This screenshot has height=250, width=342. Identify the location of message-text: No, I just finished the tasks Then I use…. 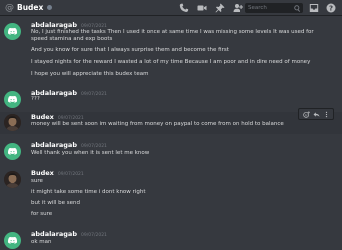
(172, 32).